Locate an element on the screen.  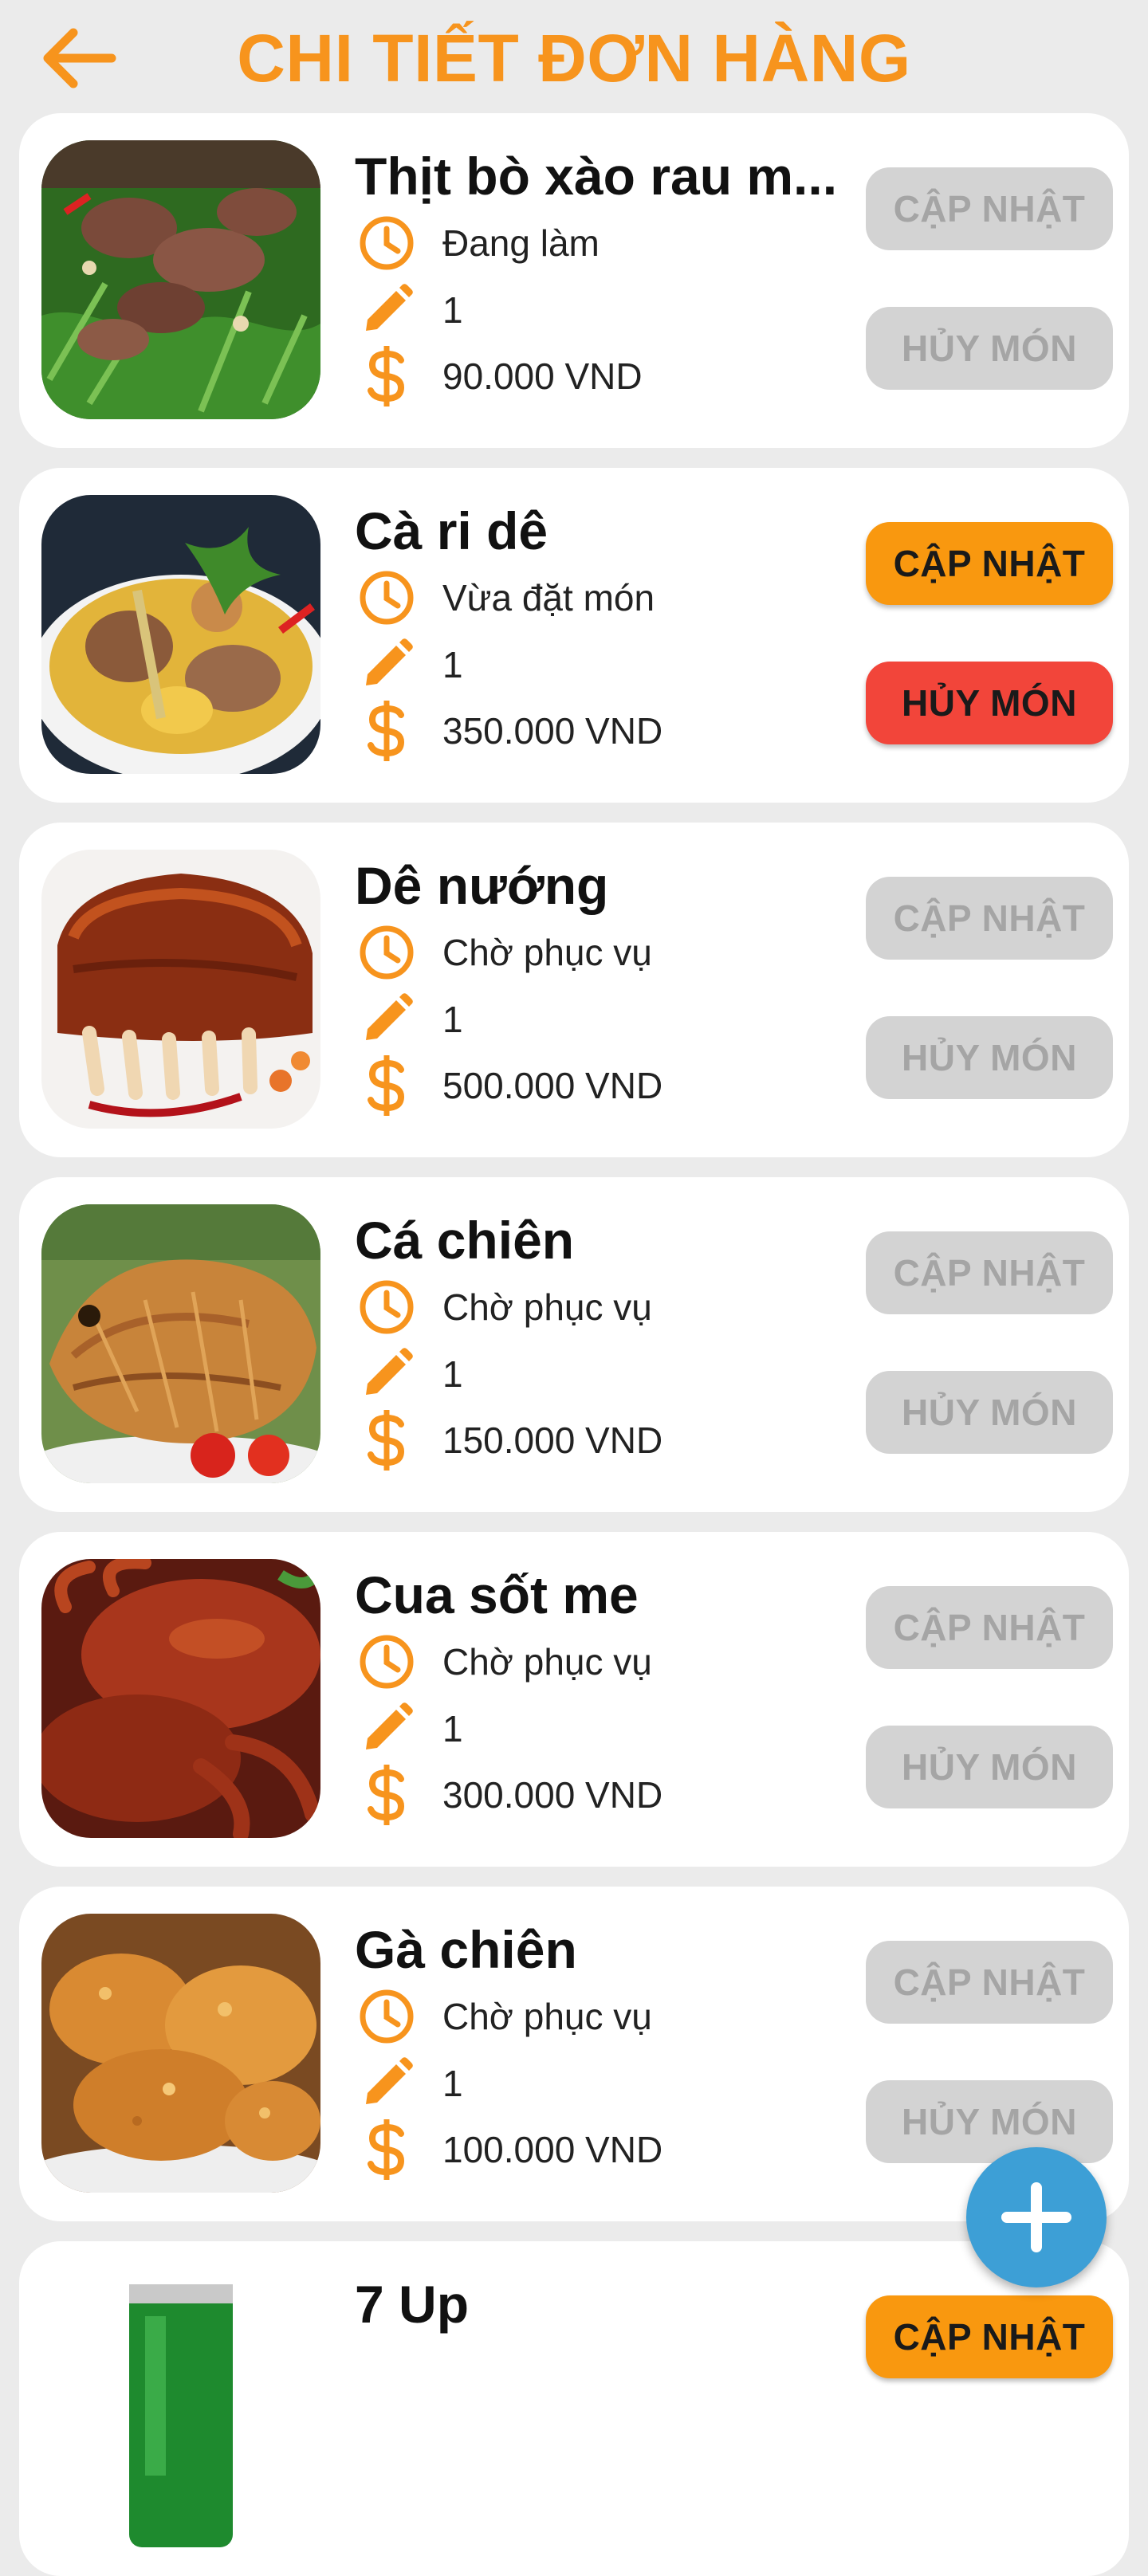
price-text: 350.000 VND is located at coordinates (552, 731).